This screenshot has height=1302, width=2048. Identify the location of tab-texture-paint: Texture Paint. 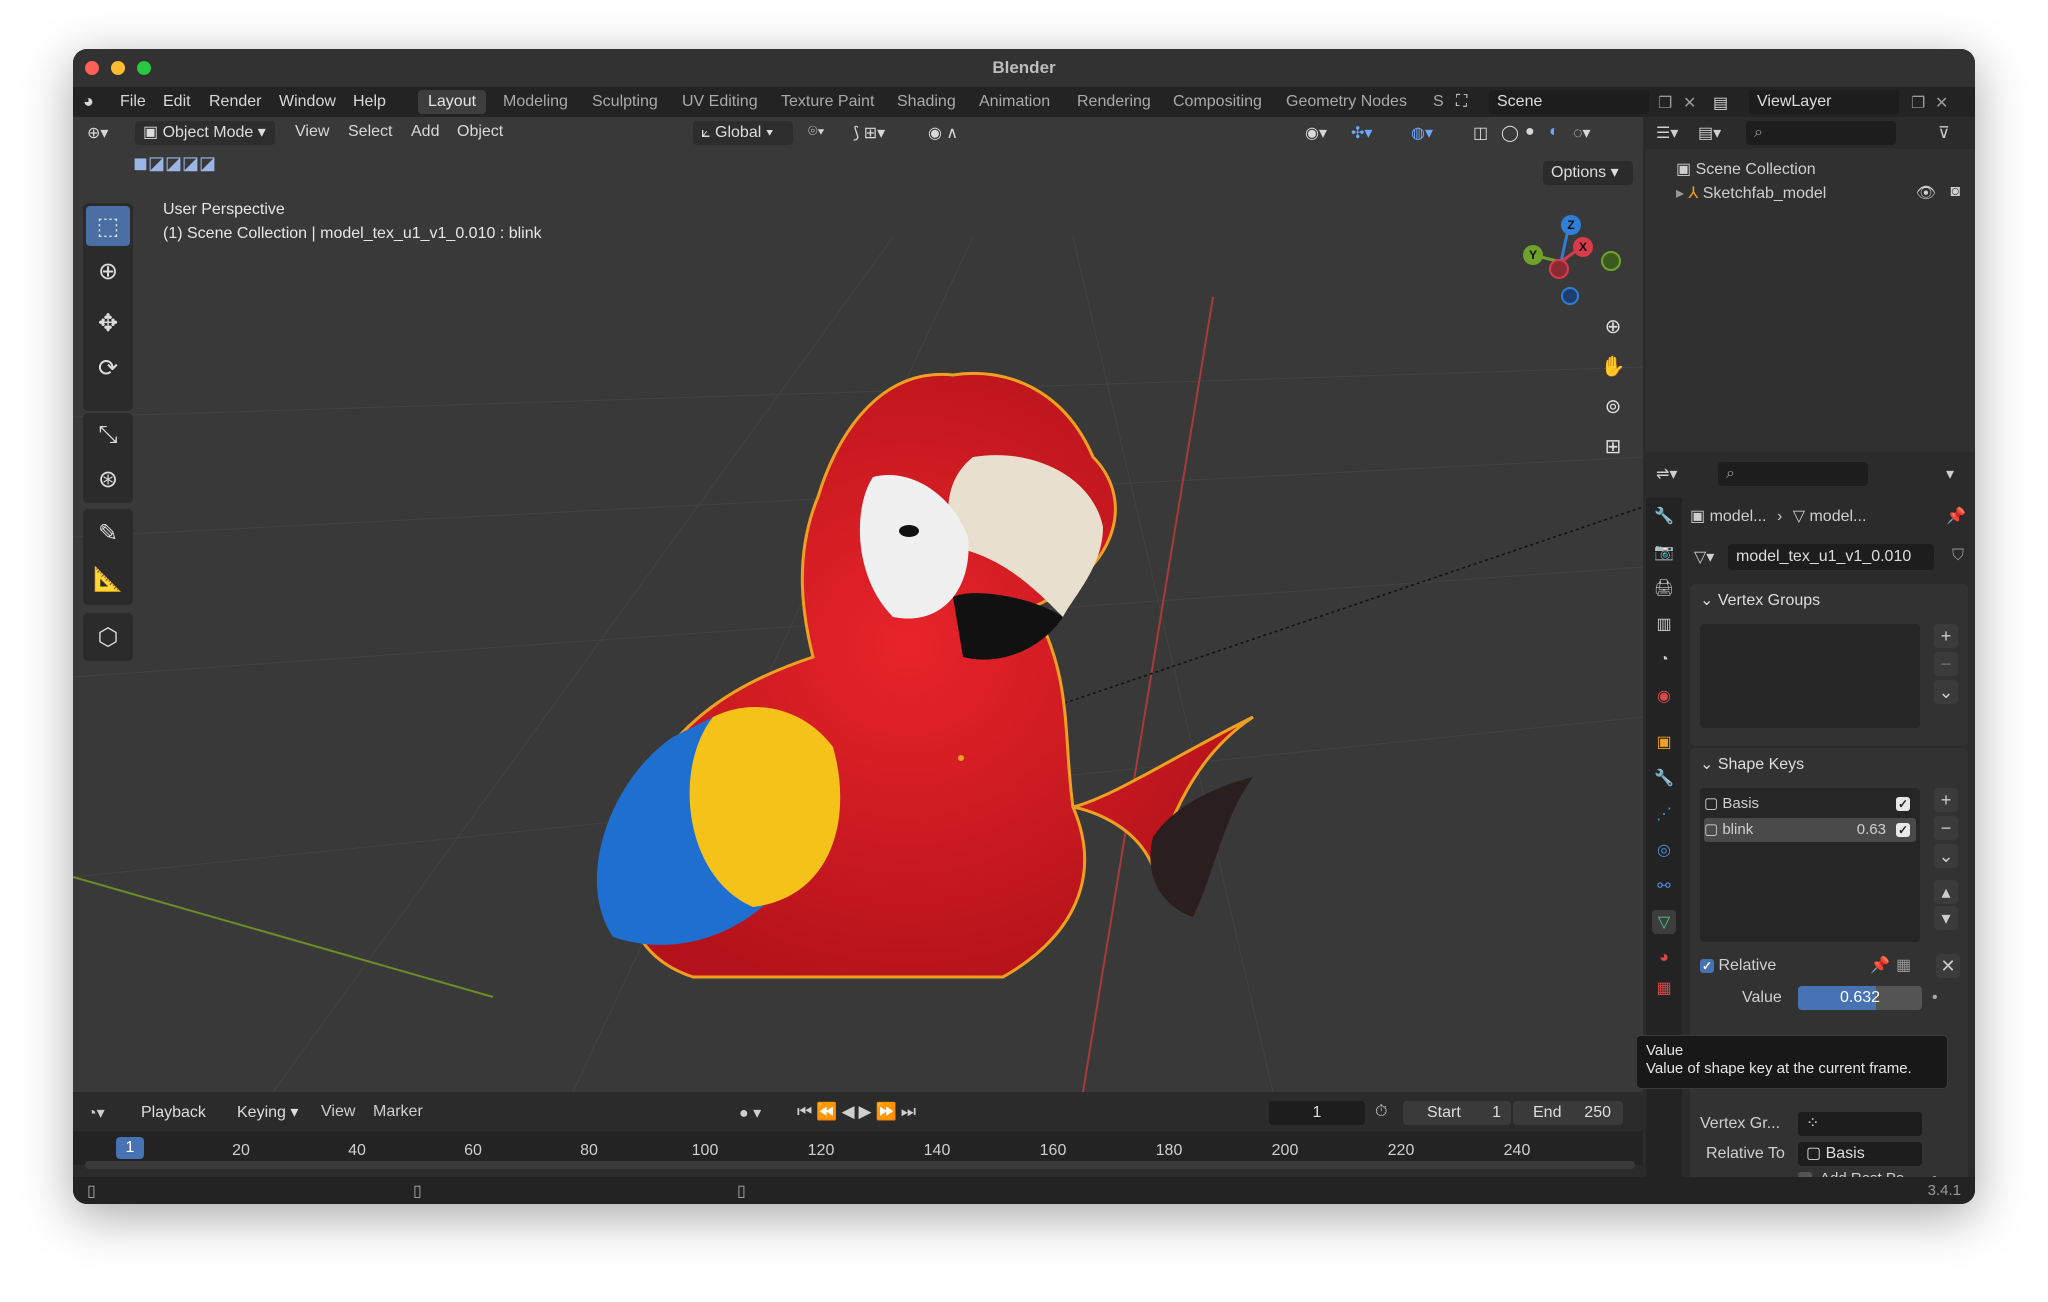
(827, 102).